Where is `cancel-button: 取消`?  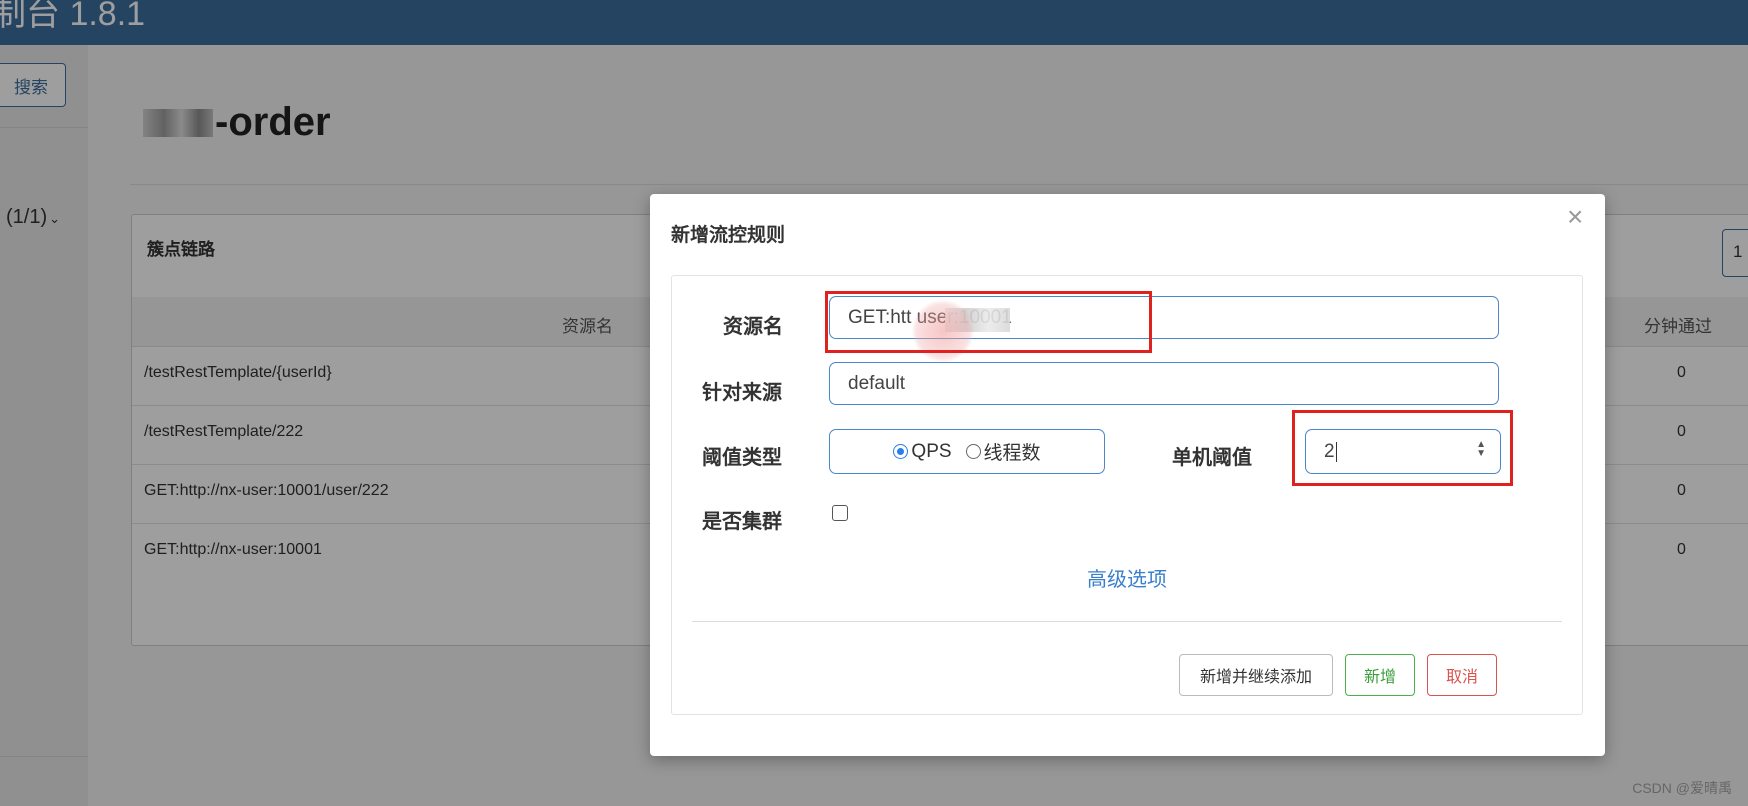 cancel-button: 取消 is located at coordinates (1462, 675).